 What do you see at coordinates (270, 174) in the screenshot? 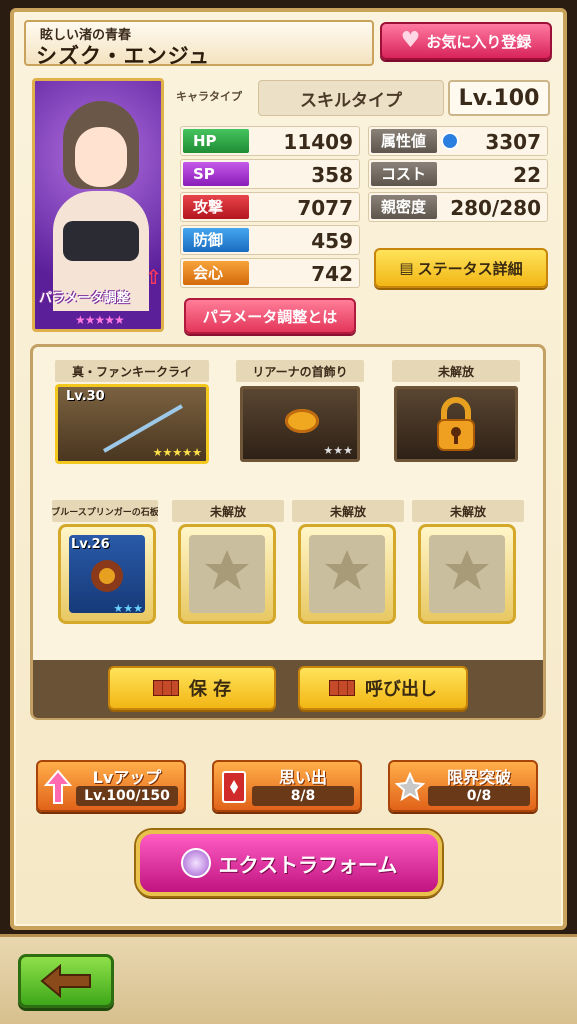
I see `stat-sp: SP 358` at bounding box center [270, 174].